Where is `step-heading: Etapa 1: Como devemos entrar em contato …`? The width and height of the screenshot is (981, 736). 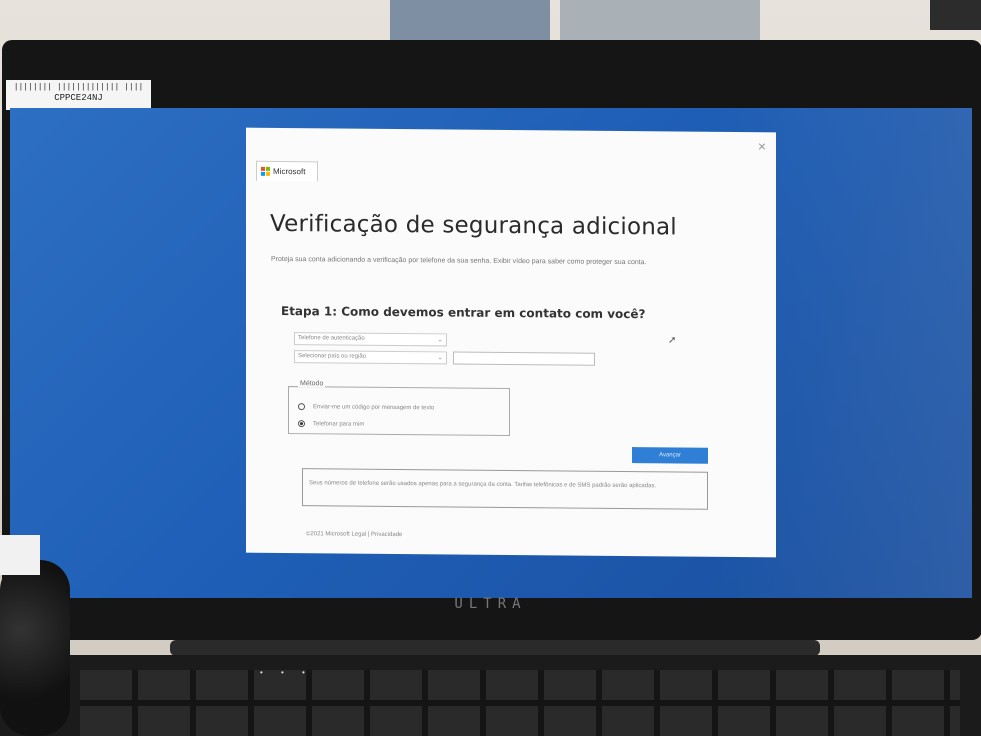 step-heading: Etapa 1: Como devemos entrar em contato … is located at coordinates (463, 312).